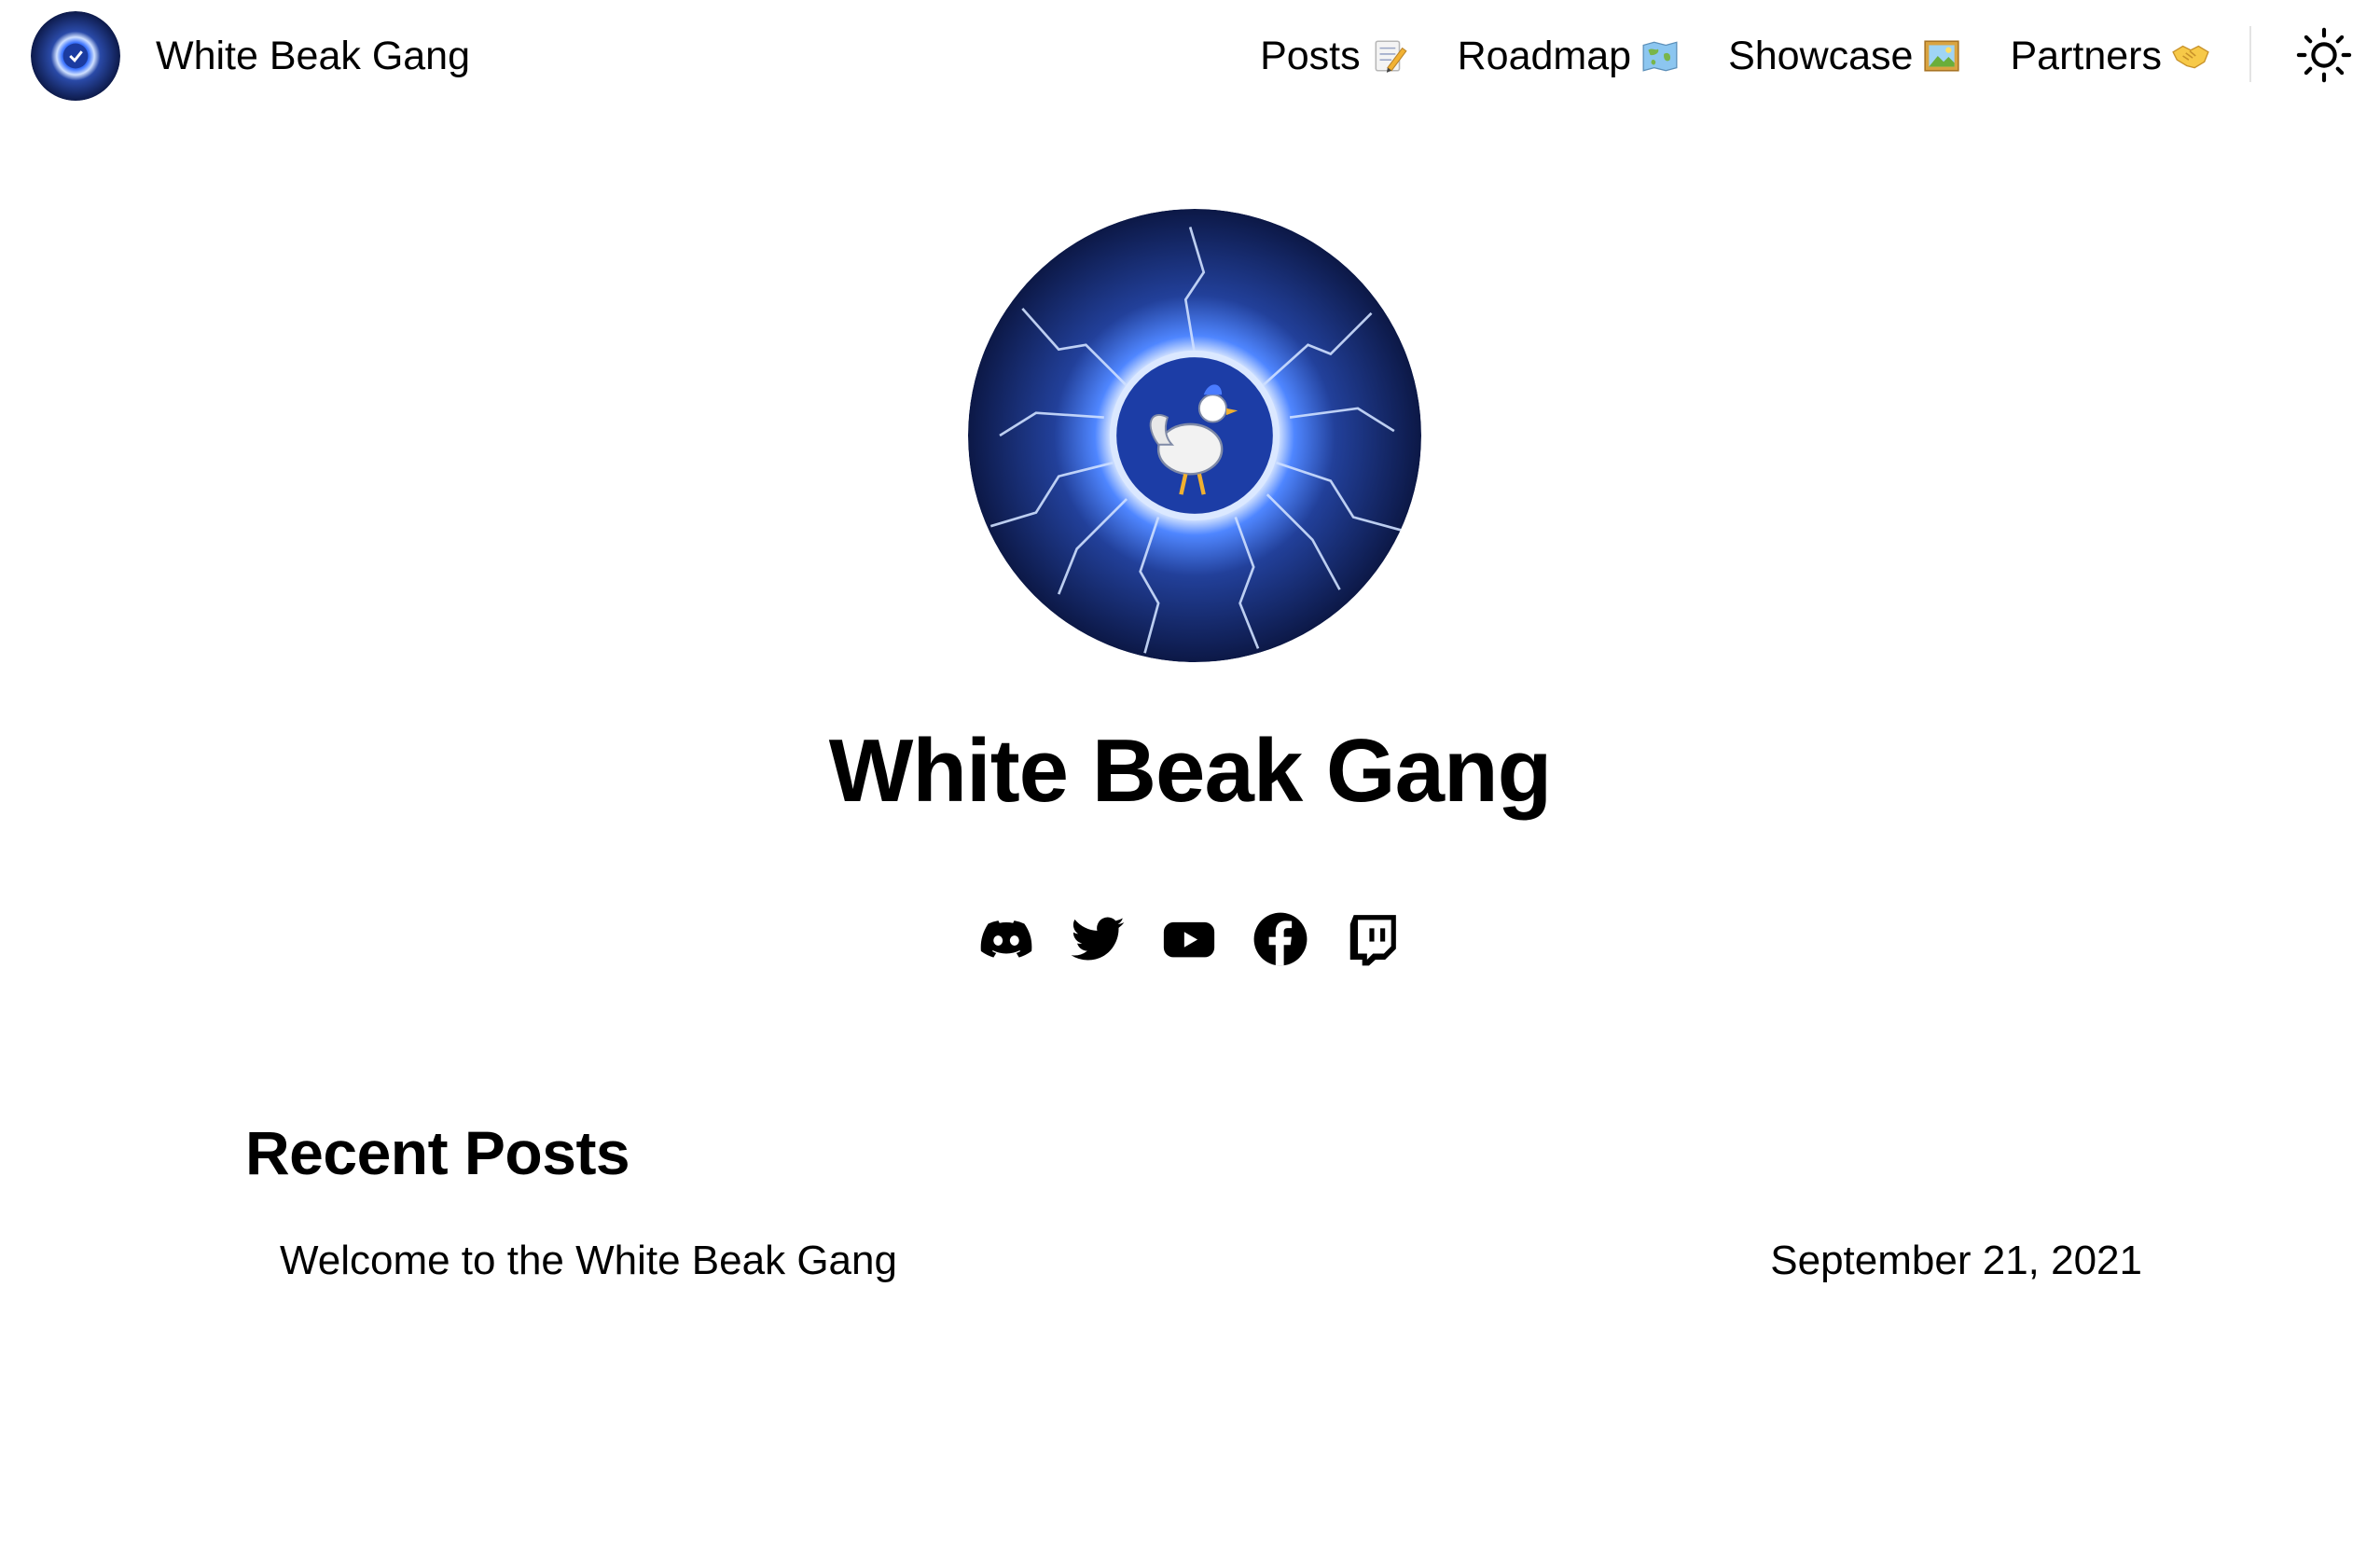 The width and height of the screenshot is (2380, 1550). I want to click on site-logo, so click(75, 56).